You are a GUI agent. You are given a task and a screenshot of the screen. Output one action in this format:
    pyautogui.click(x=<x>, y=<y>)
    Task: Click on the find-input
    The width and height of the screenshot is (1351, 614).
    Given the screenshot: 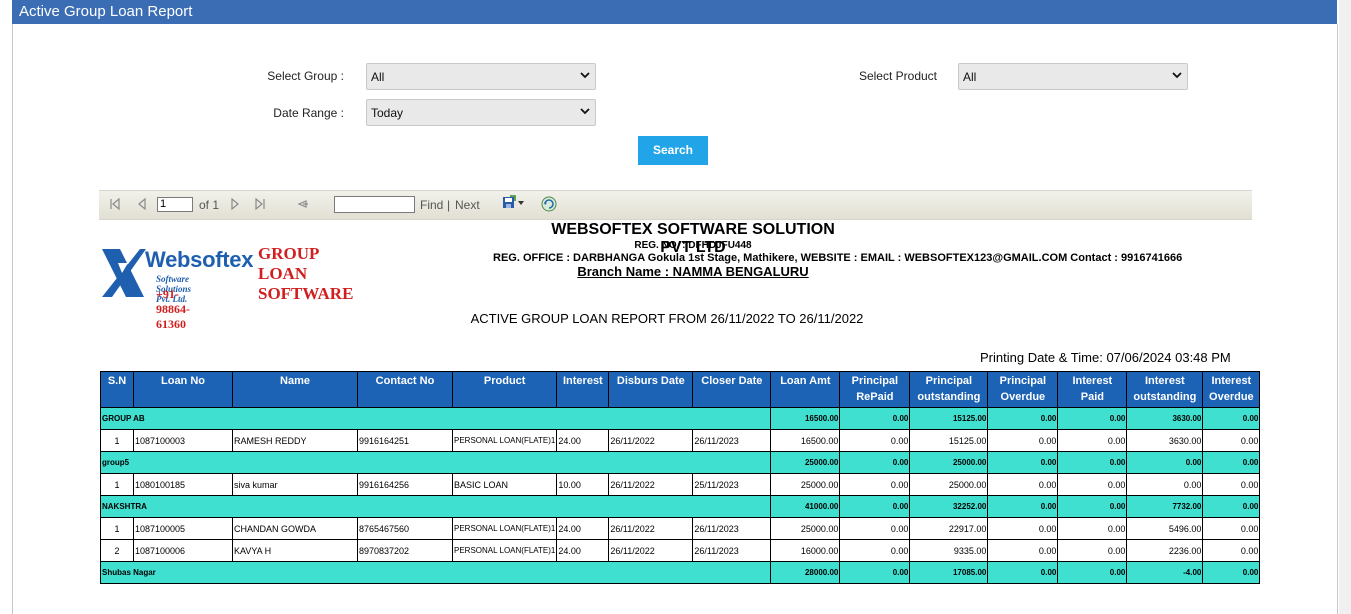 What is the action you would take?
    pyautogui.click(x=374, y=204)
    